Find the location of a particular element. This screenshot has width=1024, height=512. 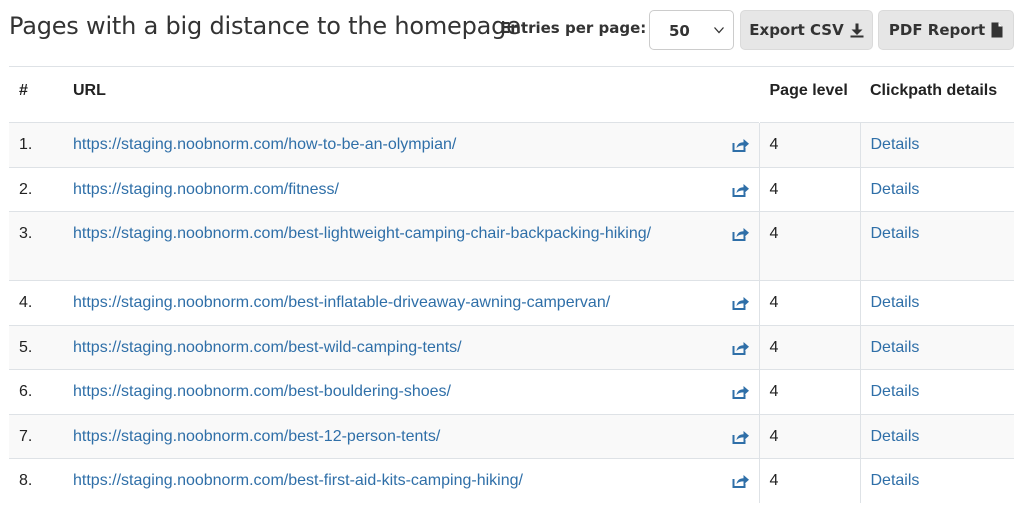

row-index: 8. is located at coordinates (36, 480).